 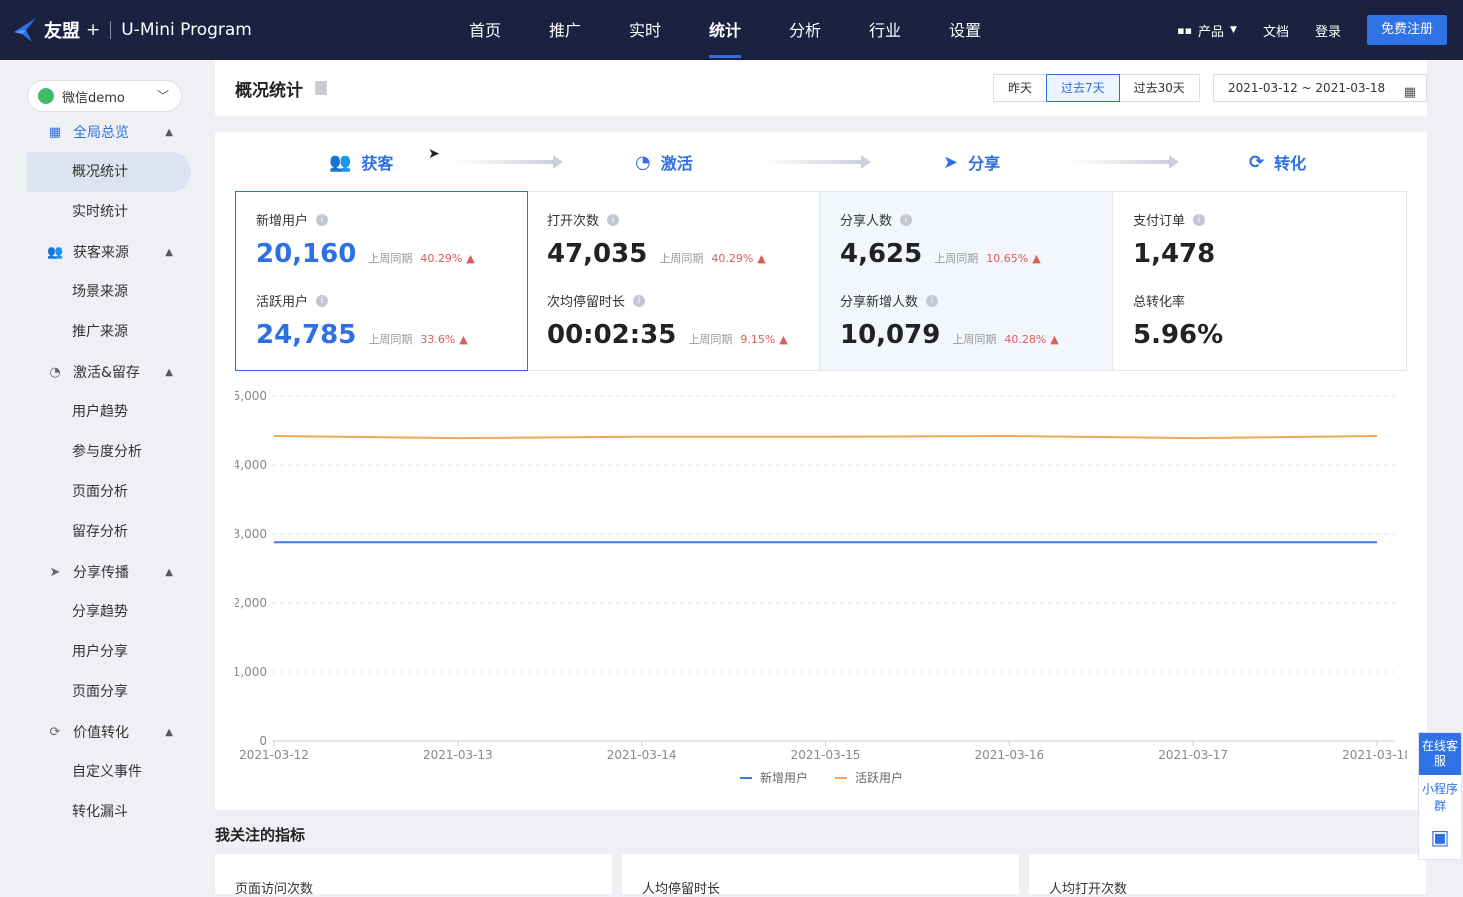 What do you see at coordinates (109, 212) in the screenshot?
I see `sidebar-item-realtime-stats: 实时统计` at bounding box center [109, 212].